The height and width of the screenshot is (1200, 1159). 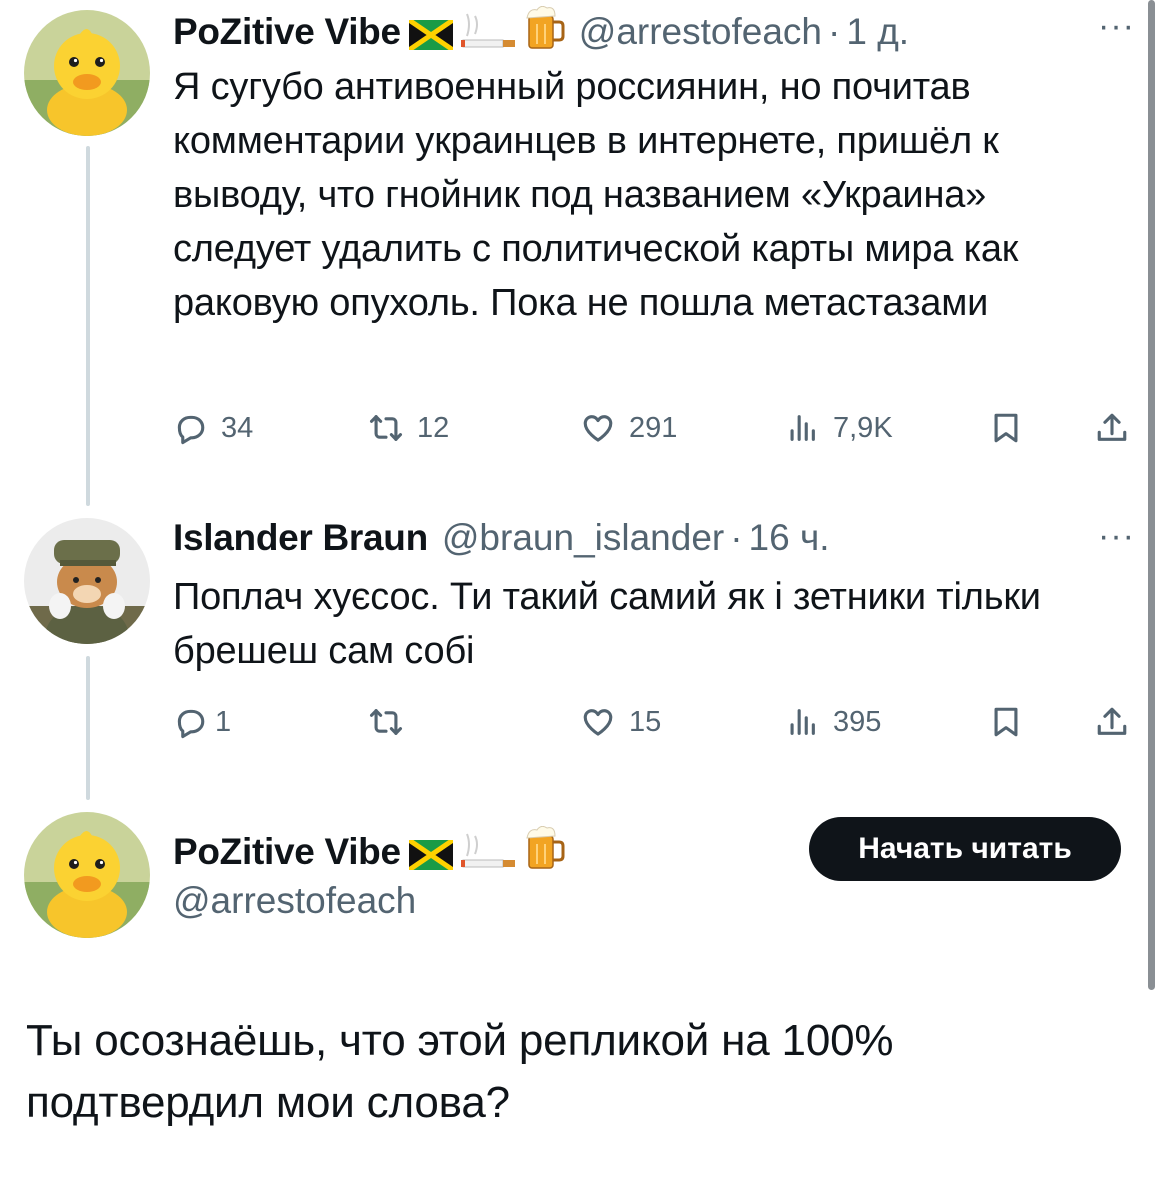 What do you see at coordinates (223, 721) in the screenshot?
I see `reply-count: 1` at bounding box center [223, 721].